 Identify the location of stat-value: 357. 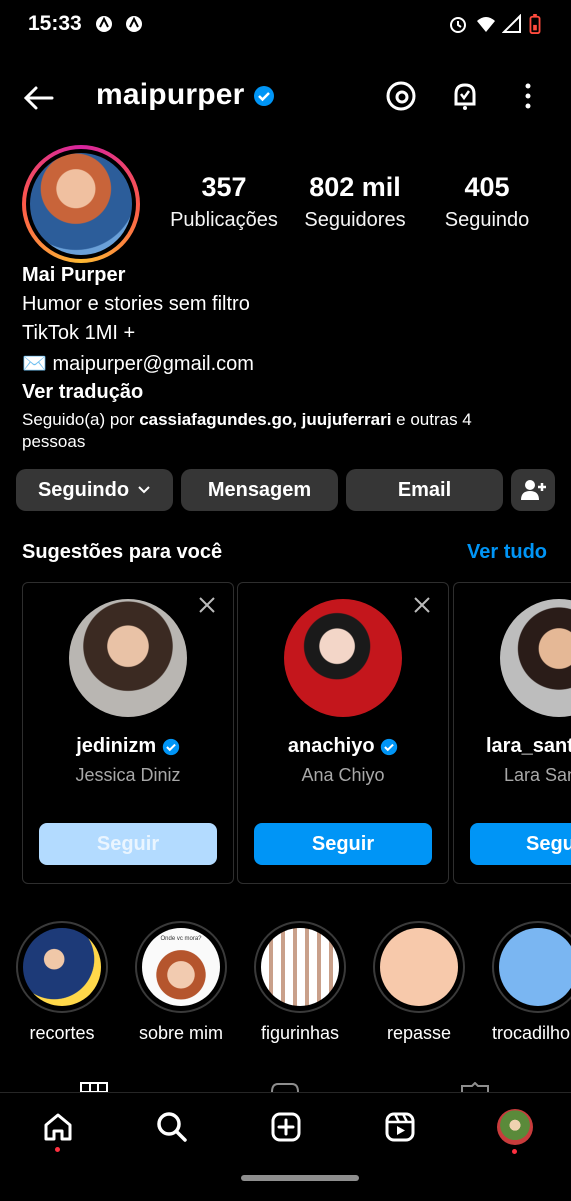
(224, 187).